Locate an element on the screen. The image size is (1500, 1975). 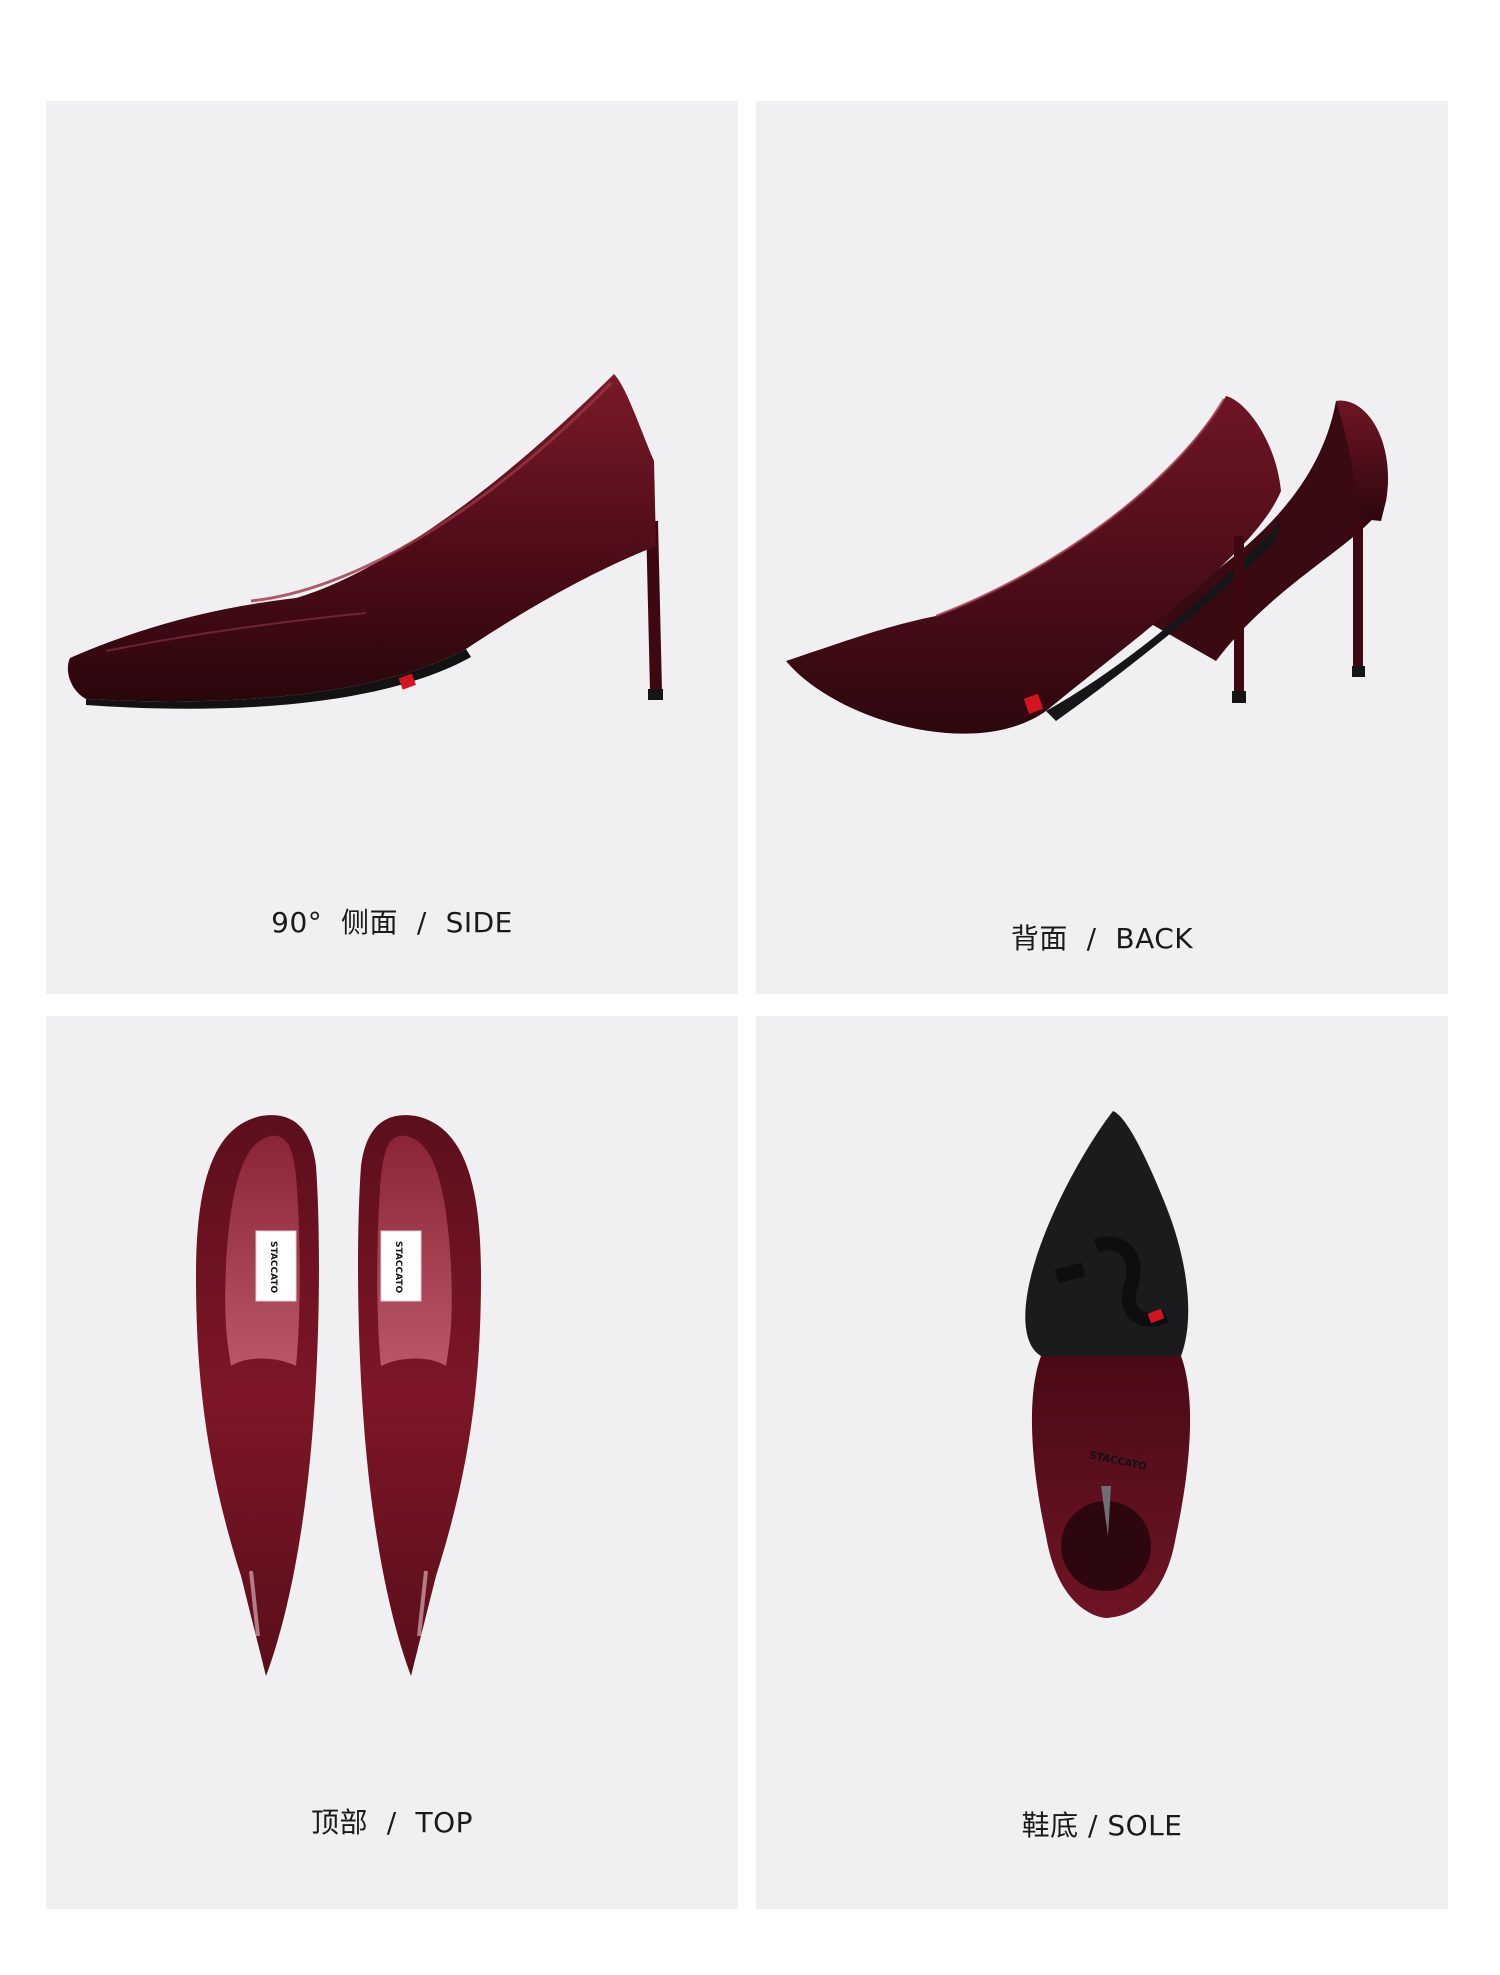
back-view-shoe-image is located at coordinates (1087, 565).